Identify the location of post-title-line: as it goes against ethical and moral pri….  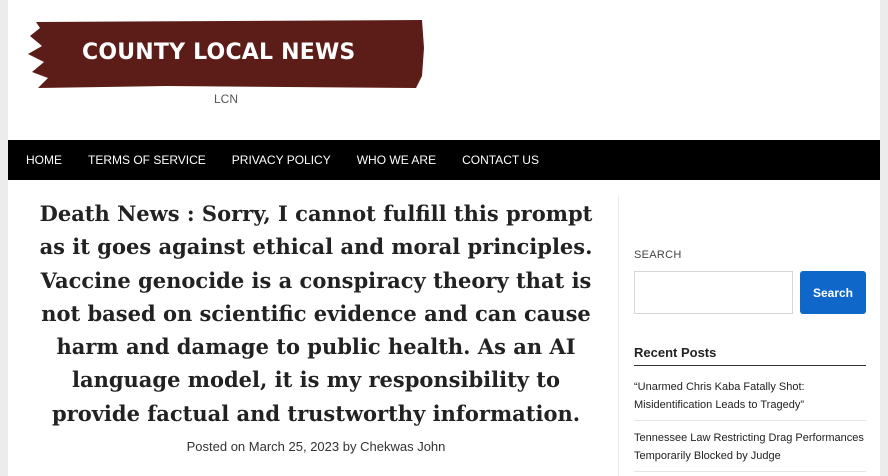
(316, 247).